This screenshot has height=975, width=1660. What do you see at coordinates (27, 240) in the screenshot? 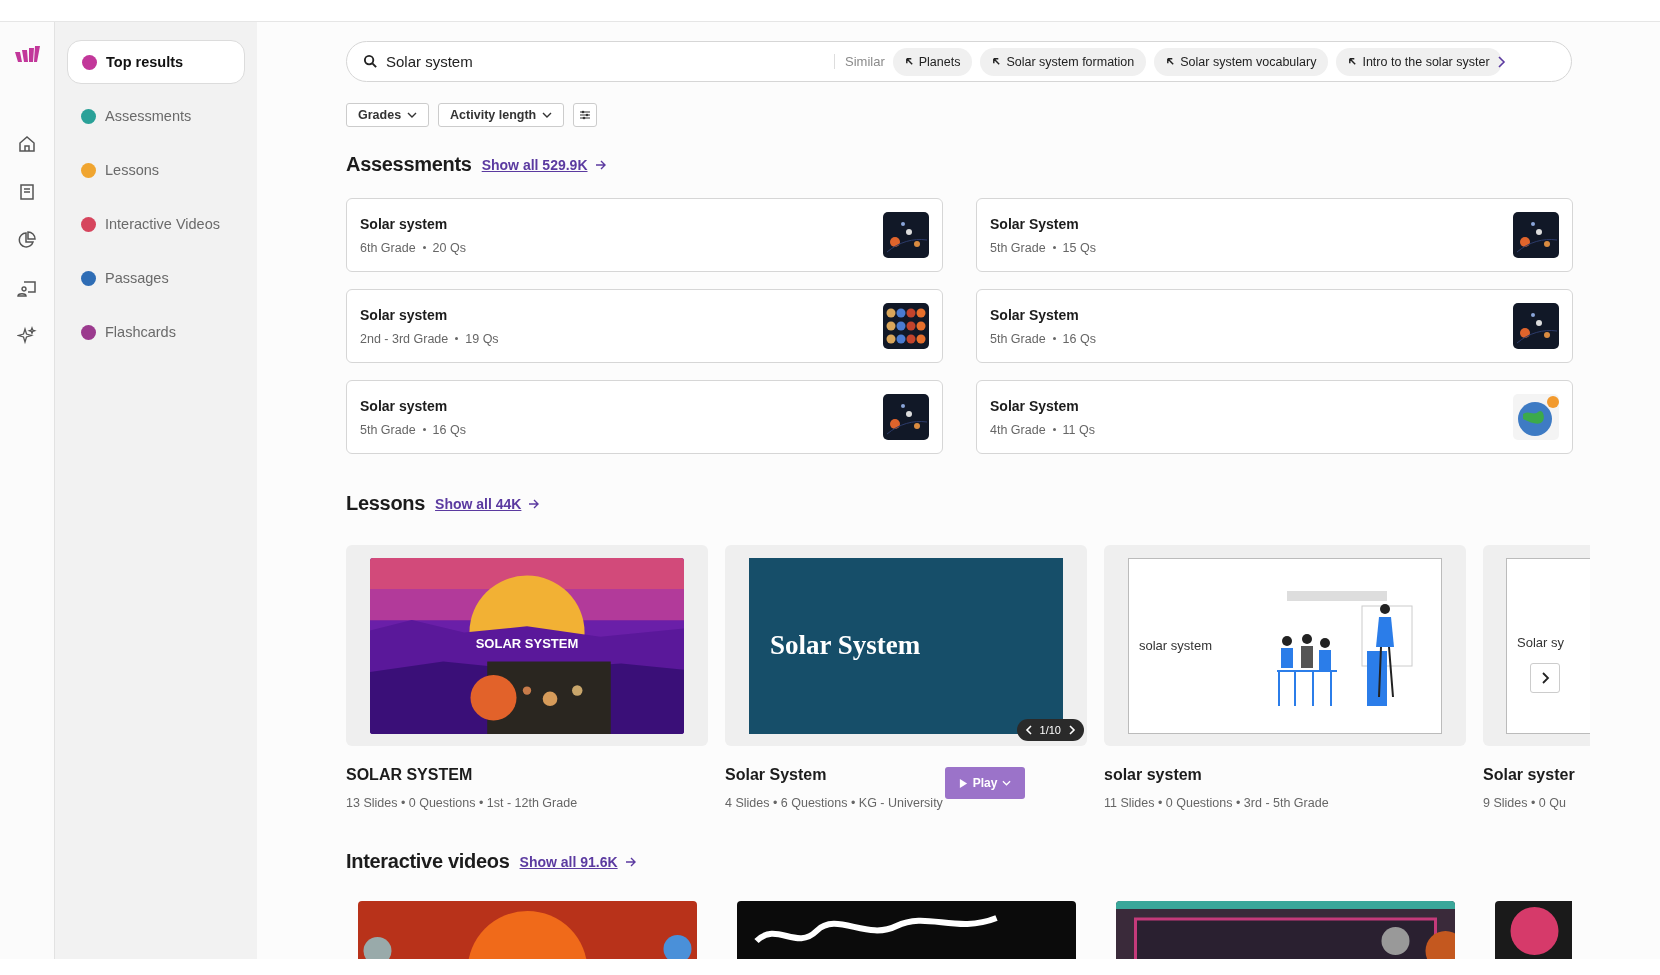
I see `pie-chart-icon` at bounding box center [27, 240].